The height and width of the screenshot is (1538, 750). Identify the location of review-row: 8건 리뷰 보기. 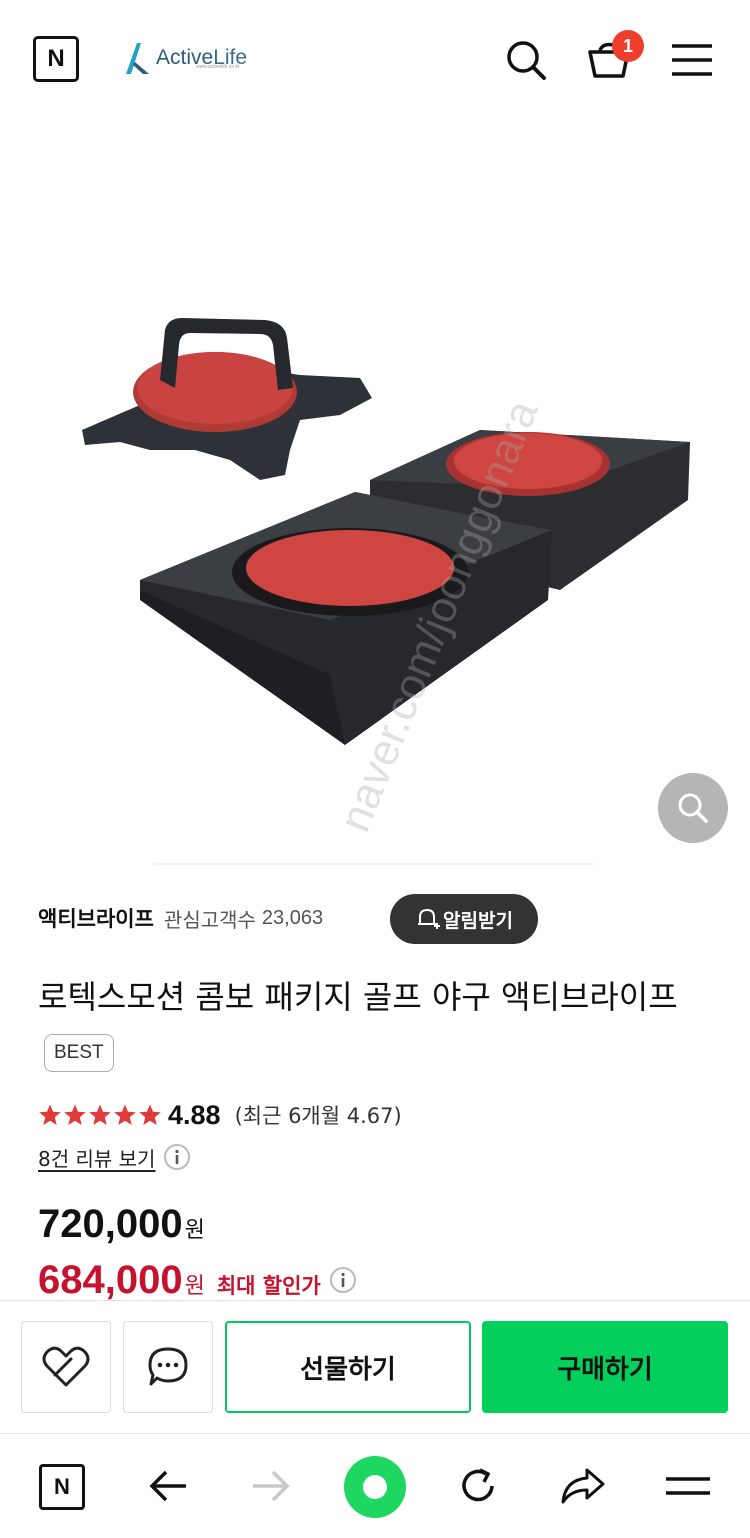
(114, 1157).